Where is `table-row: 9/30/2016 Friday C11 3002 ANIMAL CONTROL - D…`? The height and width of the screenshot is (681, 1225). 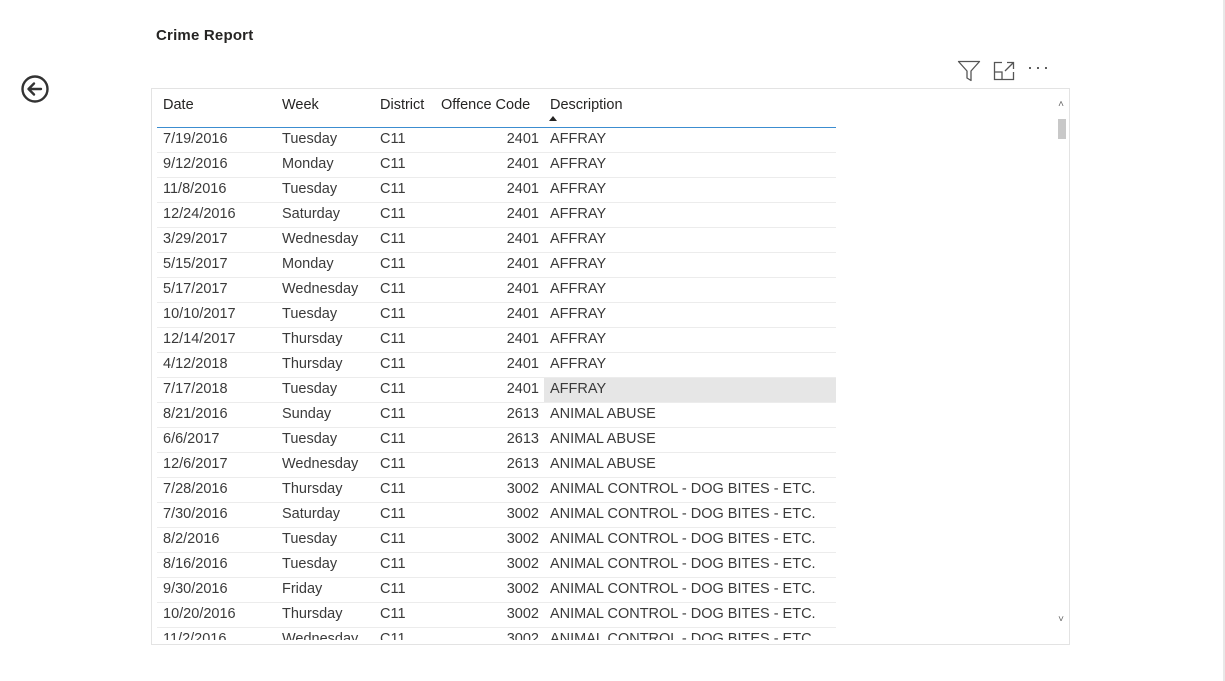 table-row: 9/30/2016 Friday C11 3002 ANIMAL CONTROL - D… is located at coordinates (496, 590).